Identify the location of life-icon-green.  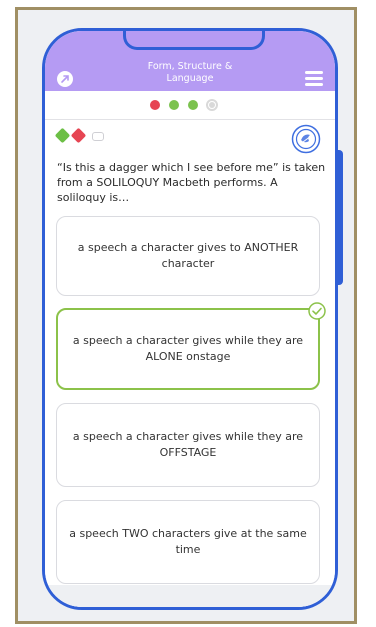
(62, 135).